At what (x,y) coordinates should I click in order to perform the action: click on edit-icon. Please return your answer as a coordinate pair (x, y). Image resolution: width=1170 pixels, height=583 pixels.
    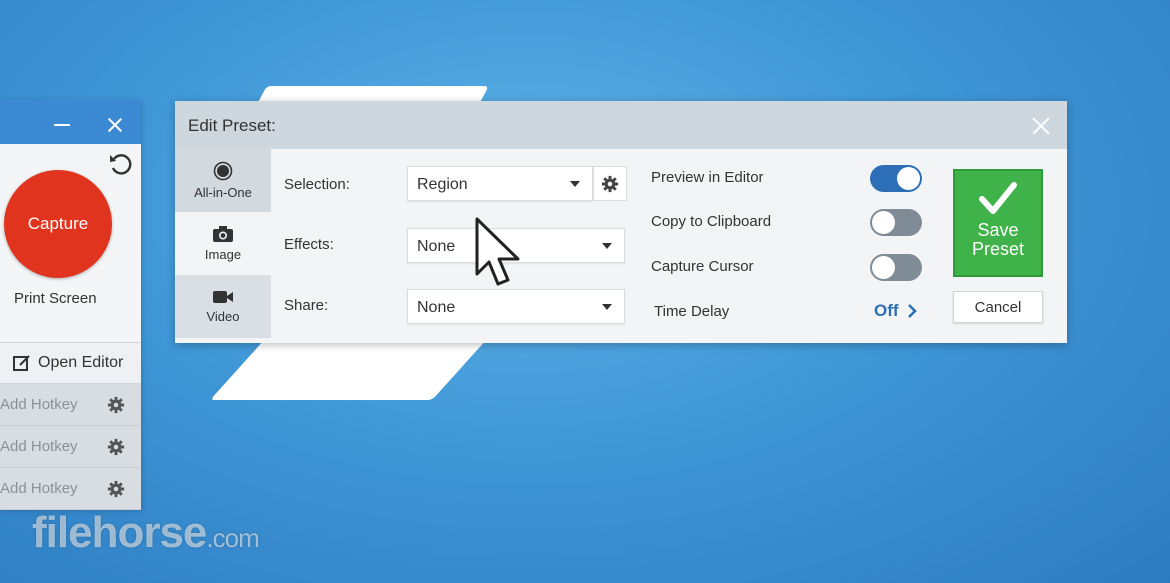
    Looking at the image, I should click on (21, 363).